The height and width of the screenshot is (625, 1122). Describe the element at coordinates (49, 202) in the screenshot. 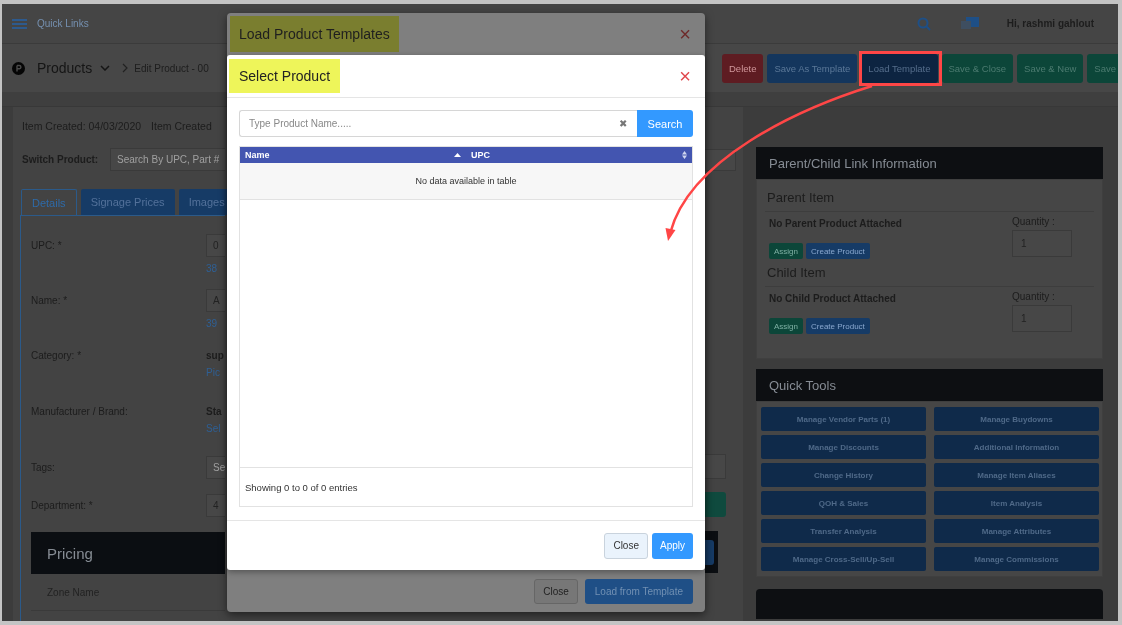

I see `tab: Details` at that location.